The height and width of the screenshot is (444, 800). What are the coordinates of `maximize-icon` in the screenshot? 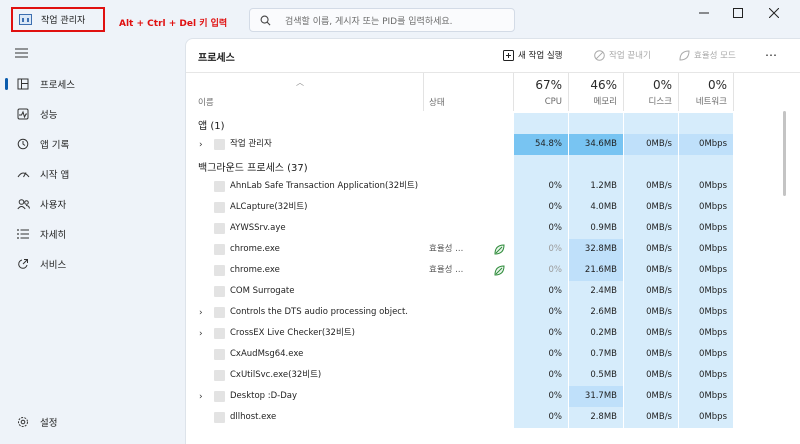 It's located at (738, 13).